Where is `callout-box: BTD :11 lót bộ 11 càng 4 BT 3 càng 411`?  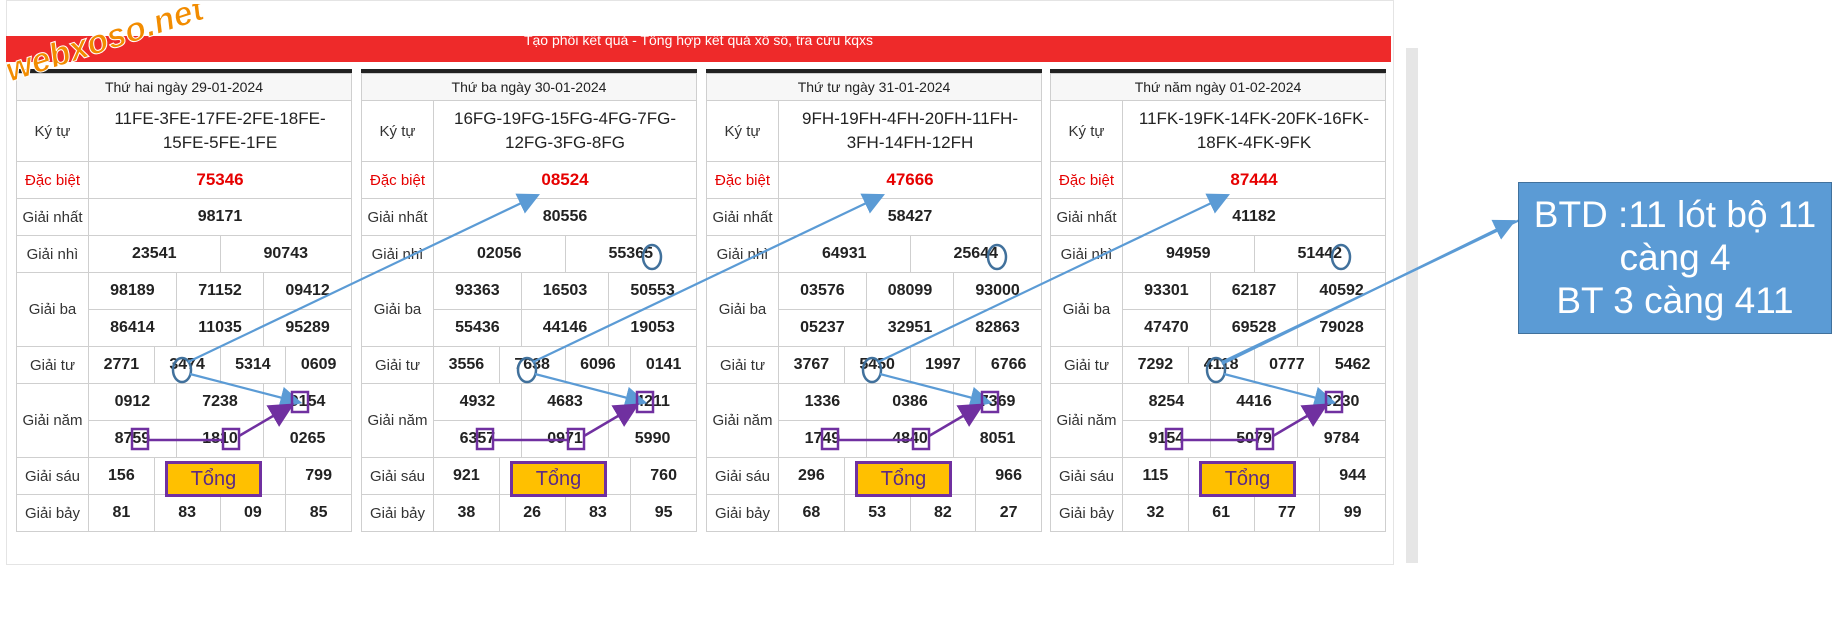
callout-box: BTD :11 lót bộ 11 càng 4 BT 3 càng 411 is located at coordinates (1675, 258).